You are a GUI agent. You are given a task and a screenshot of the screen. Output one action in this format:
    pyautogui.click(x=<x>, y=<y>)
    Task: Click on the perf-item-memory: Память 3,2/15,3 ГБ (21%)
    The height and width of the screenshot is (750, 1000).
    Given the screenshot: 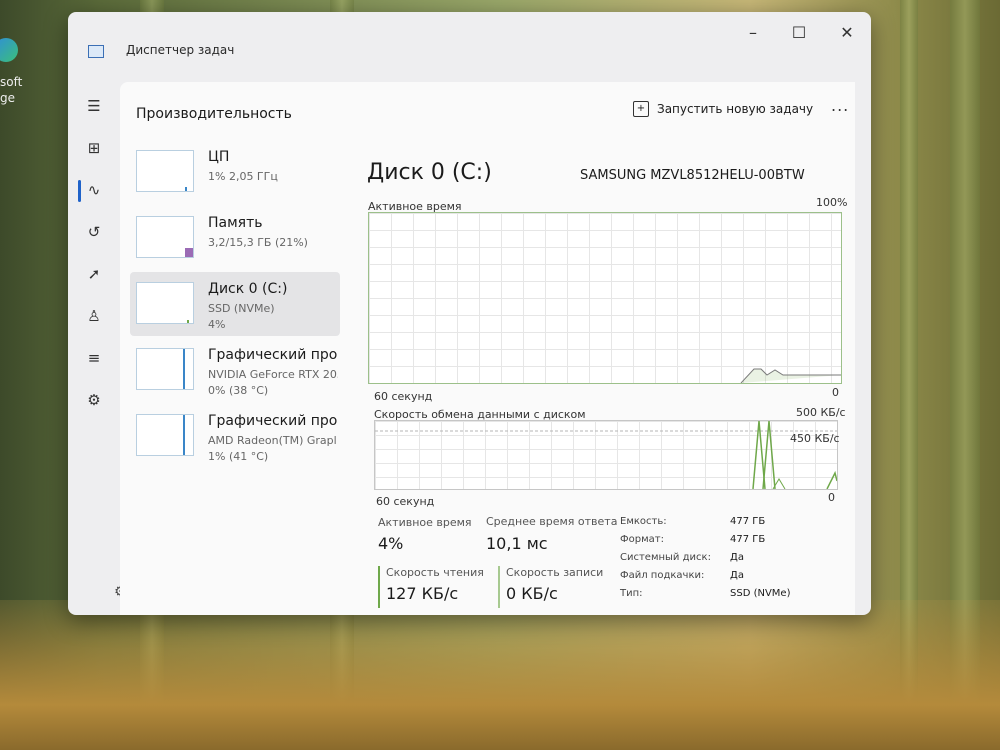 What is the action you would take?
    pyautogui.click(x=235, y=238)
    